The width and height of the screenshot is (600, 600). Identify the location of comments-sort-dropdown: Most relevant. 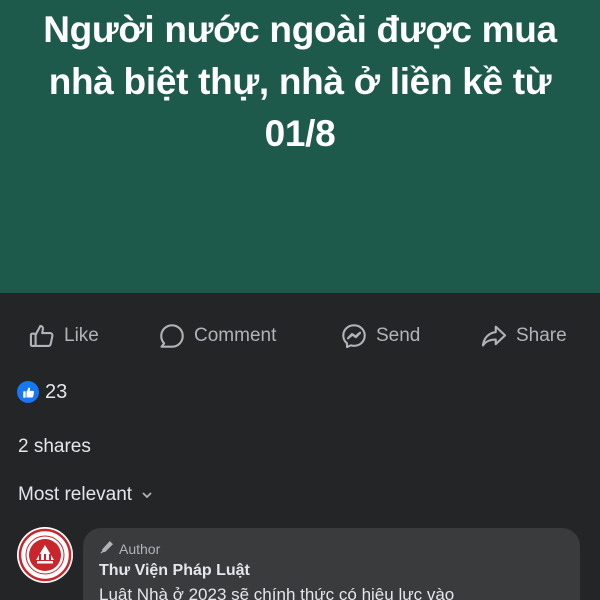
(85, 495).